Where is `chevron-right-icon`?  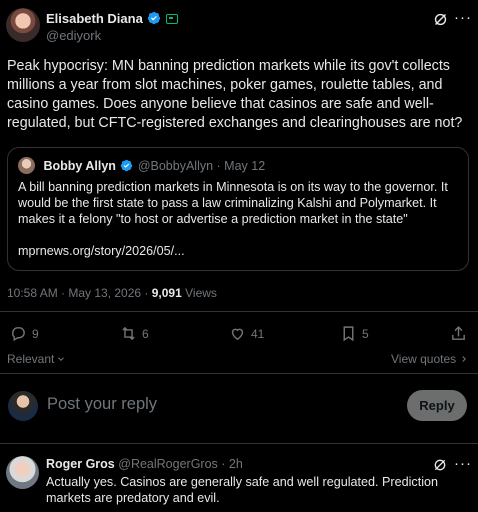
chevron-right-icon is located at coordinates (464, 359).